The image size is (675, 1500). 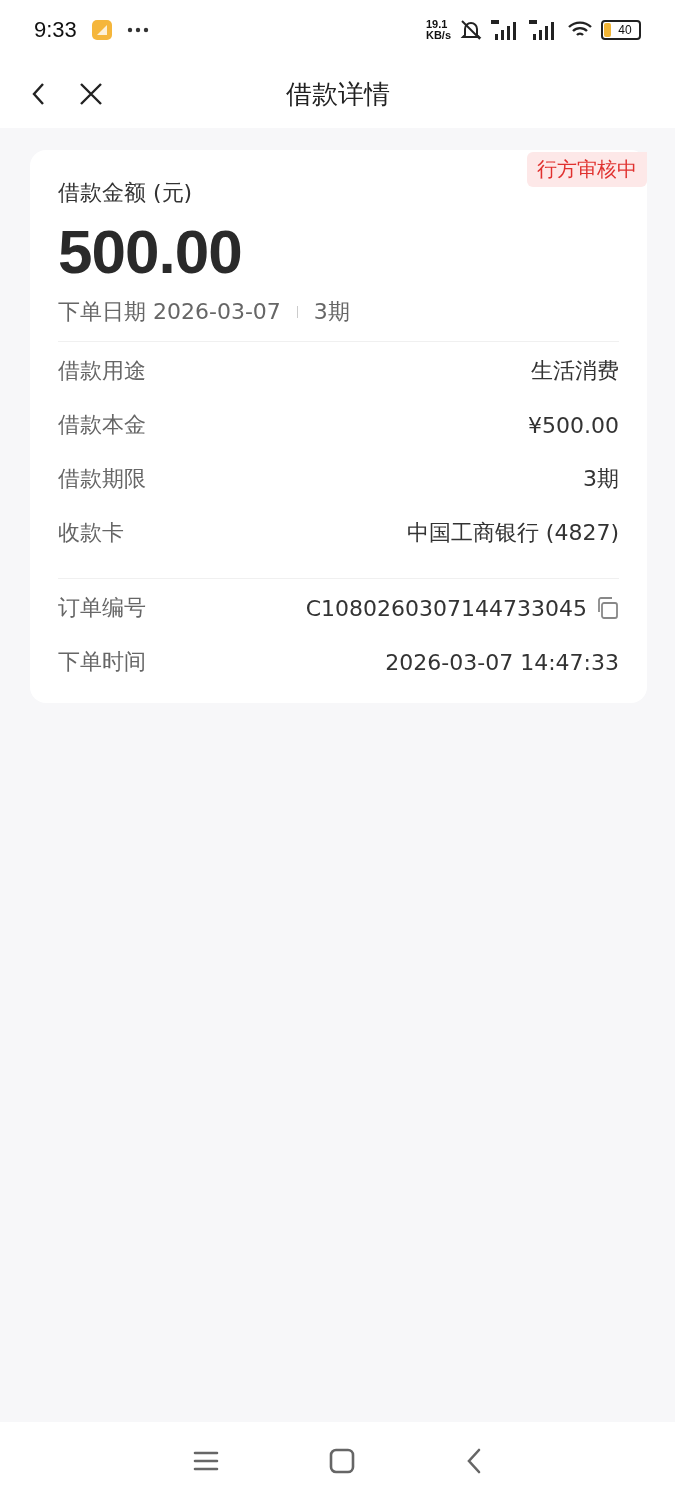 I want to click on square-icon, so click(x=341, y=1461).